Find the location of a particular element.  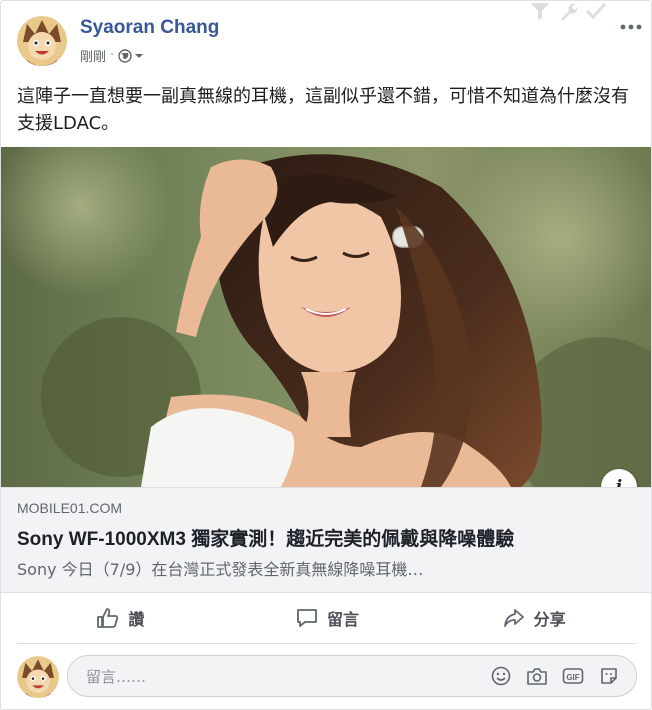

share-button: 分享 is located at coordinates (533, 618).